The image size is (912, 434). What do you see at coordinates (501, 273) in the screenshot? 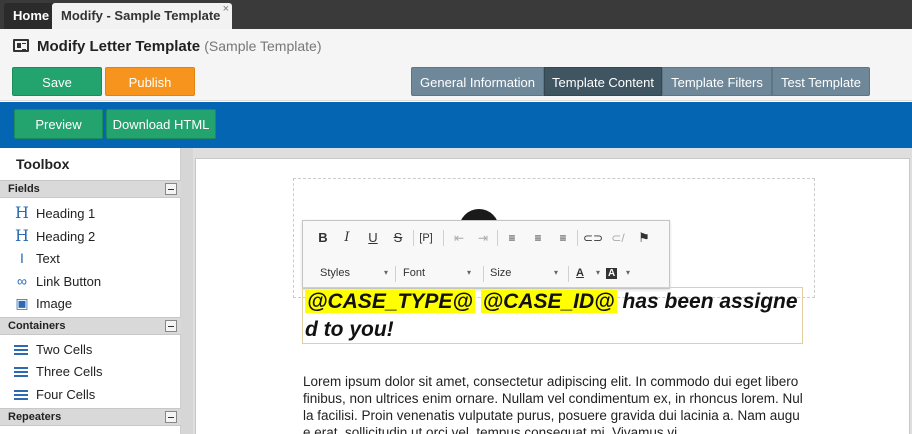
I see `size-dropdown-label: Size` at bounding box center [501, 273].